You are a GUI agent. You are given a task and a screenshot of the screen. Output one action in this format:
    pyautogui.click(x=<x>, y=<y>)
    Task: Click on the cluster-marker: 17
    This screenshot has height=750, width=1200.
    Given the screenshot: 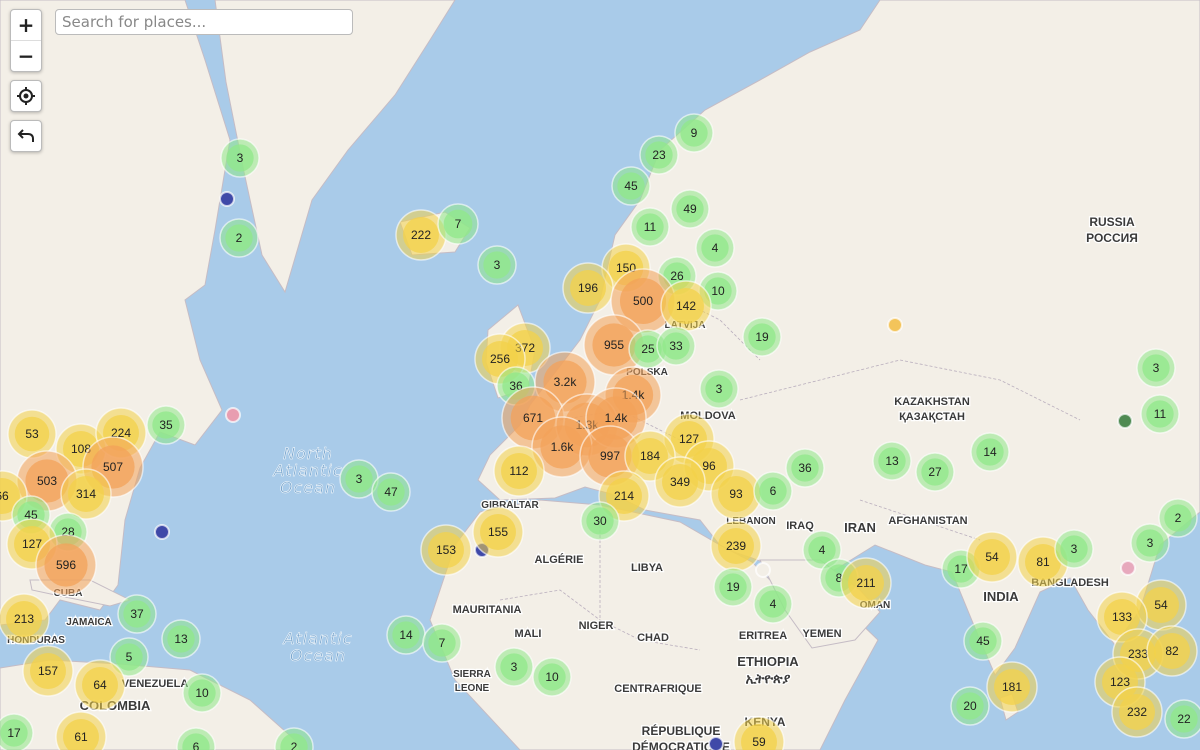 What is the action you would take?
    pyautogui.click(x=17, y=731)
    